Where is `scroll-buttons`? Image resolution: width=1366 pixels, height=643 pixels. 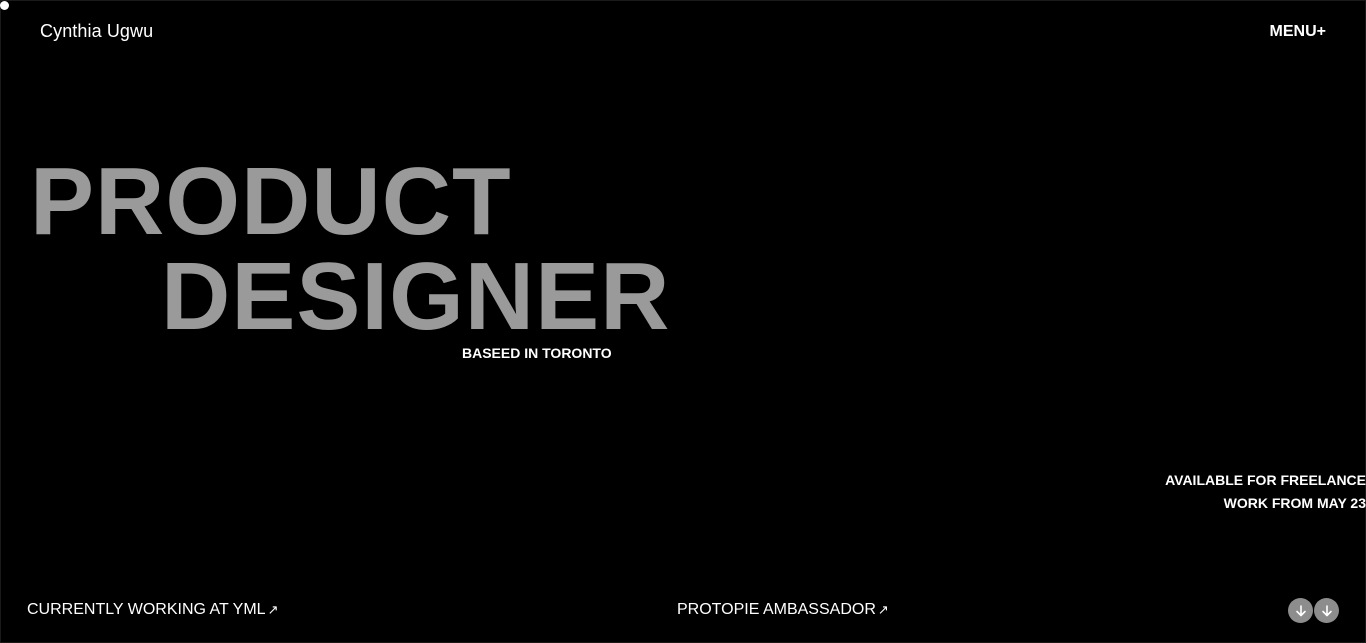 scroll-buttons is located at coordinates (1313, 610).